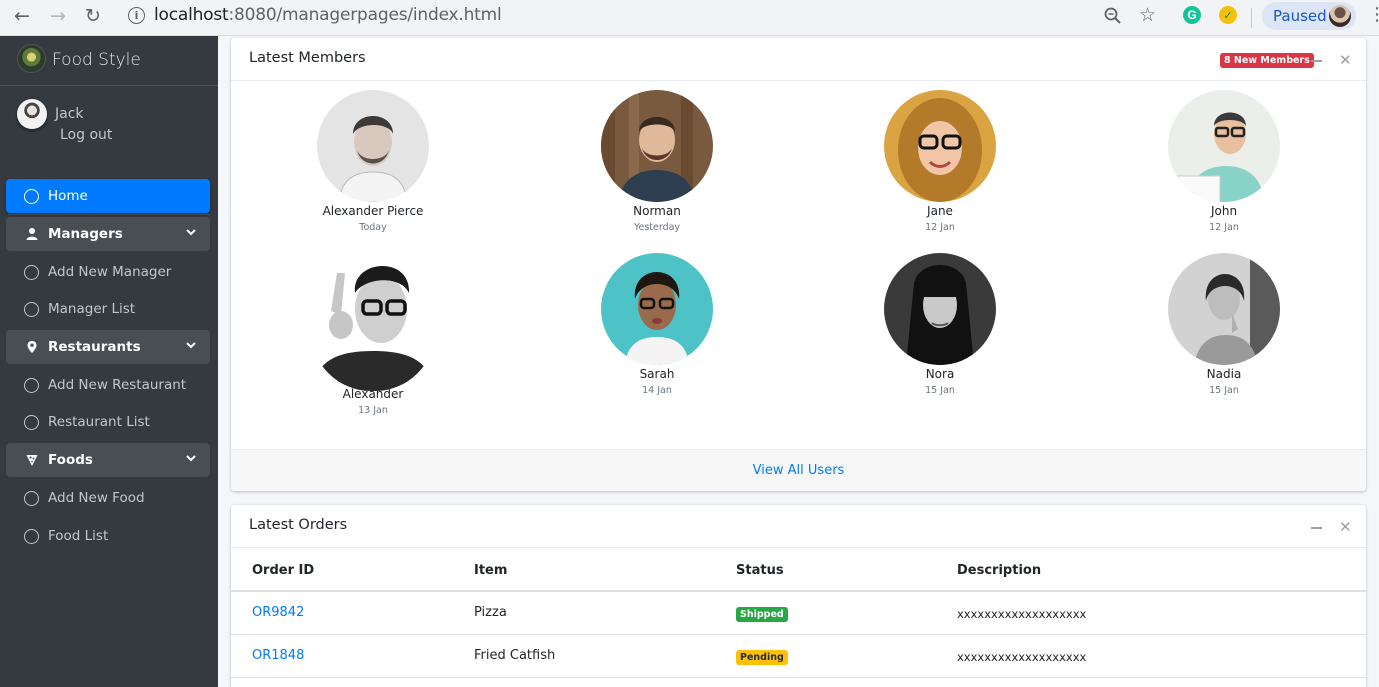 The image size is (1379, 687). Describe the element at coordinates (491, 570) in the screenshot. I see `column-header-item: Item` at that location.